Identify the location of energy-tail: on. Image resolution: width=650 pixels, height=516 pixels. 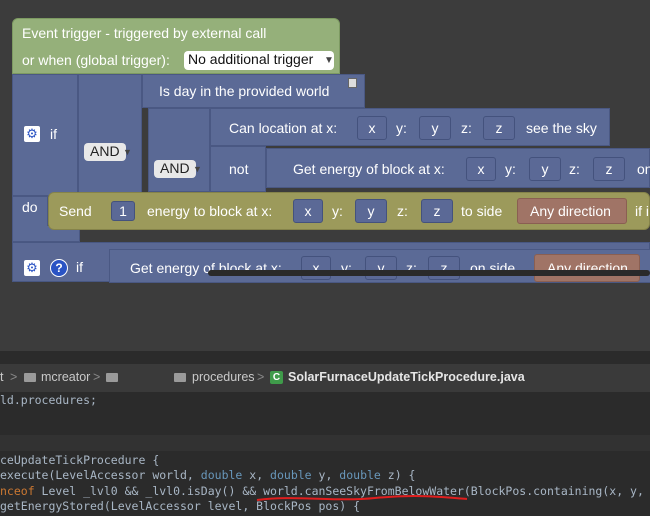
(643, 169).